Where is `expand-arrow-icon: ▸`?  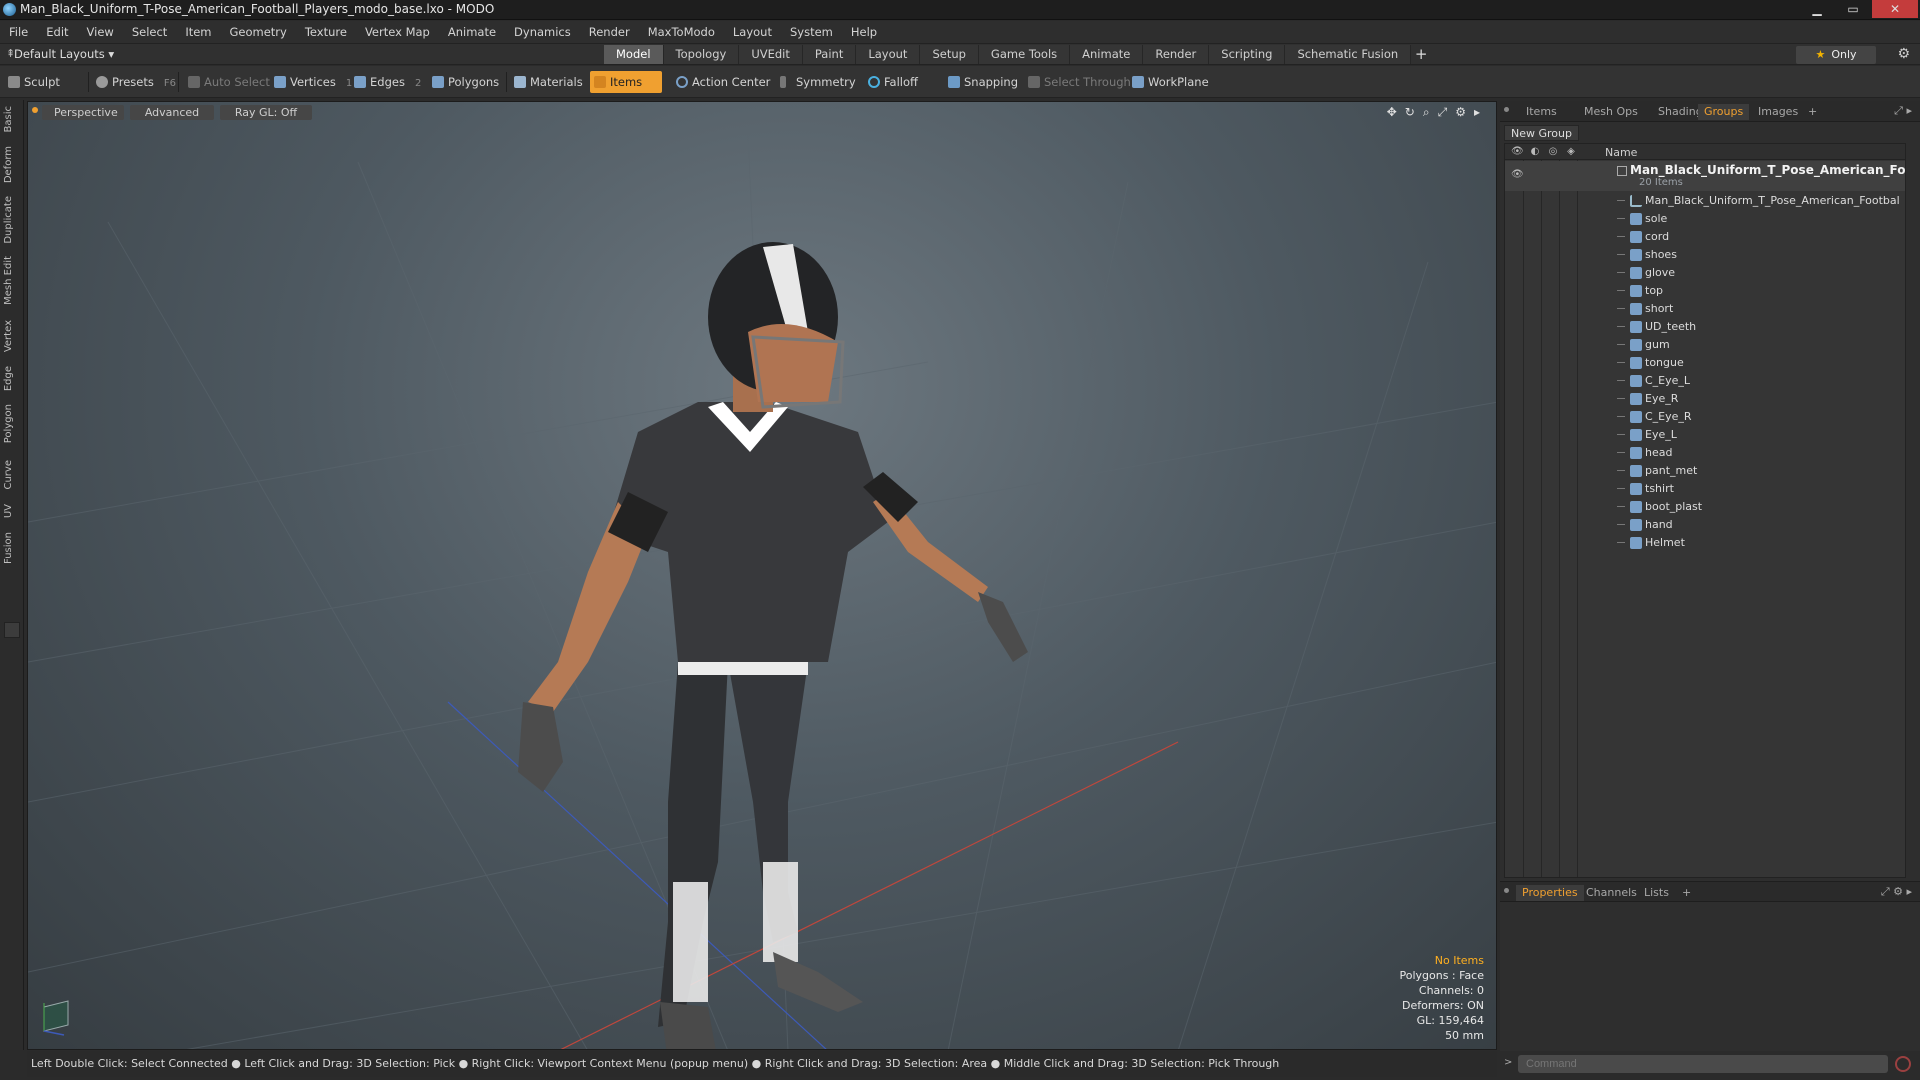
expand-arrow-icon: ▸ is located at coordinates (1477, 112).